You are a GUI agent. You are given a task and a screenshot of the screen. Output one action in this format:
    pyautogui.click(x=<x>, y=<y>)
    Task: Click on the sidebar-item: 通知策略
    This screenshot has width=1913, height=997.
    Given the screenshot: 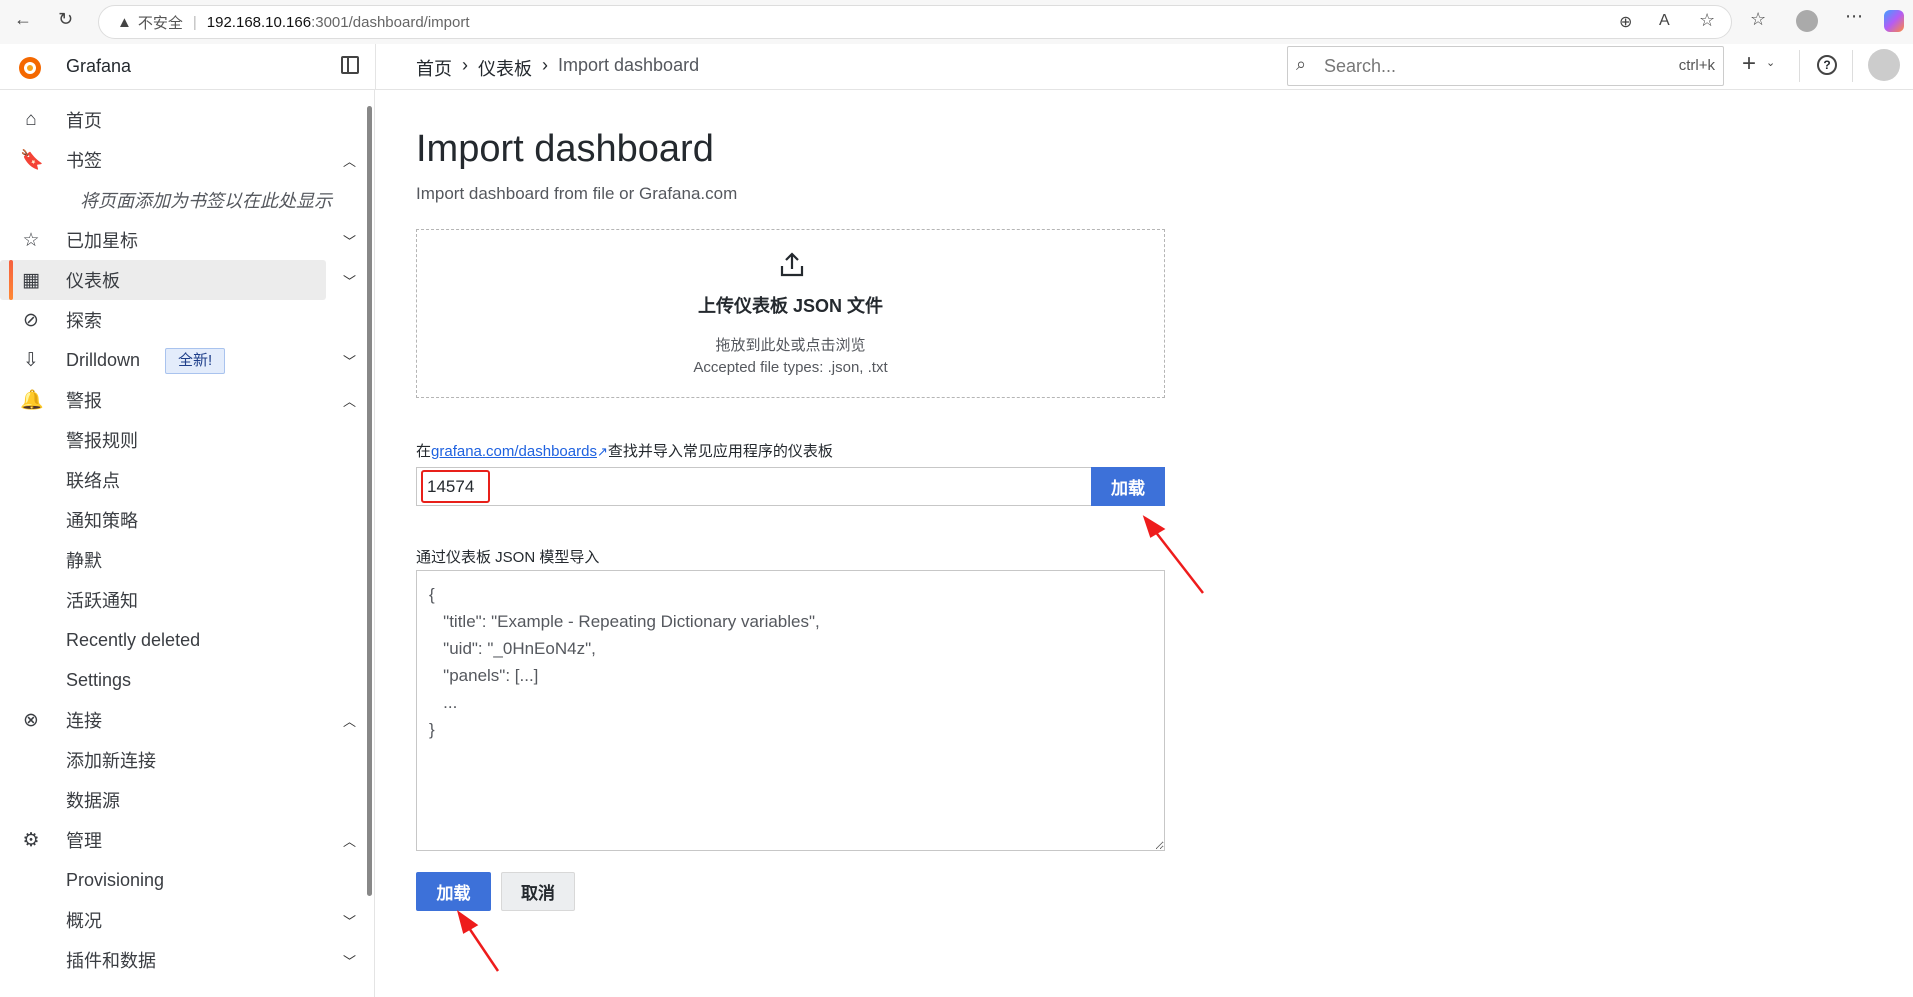 What is the action you would take?
    pyautogui.click(x=185, y=520)
    